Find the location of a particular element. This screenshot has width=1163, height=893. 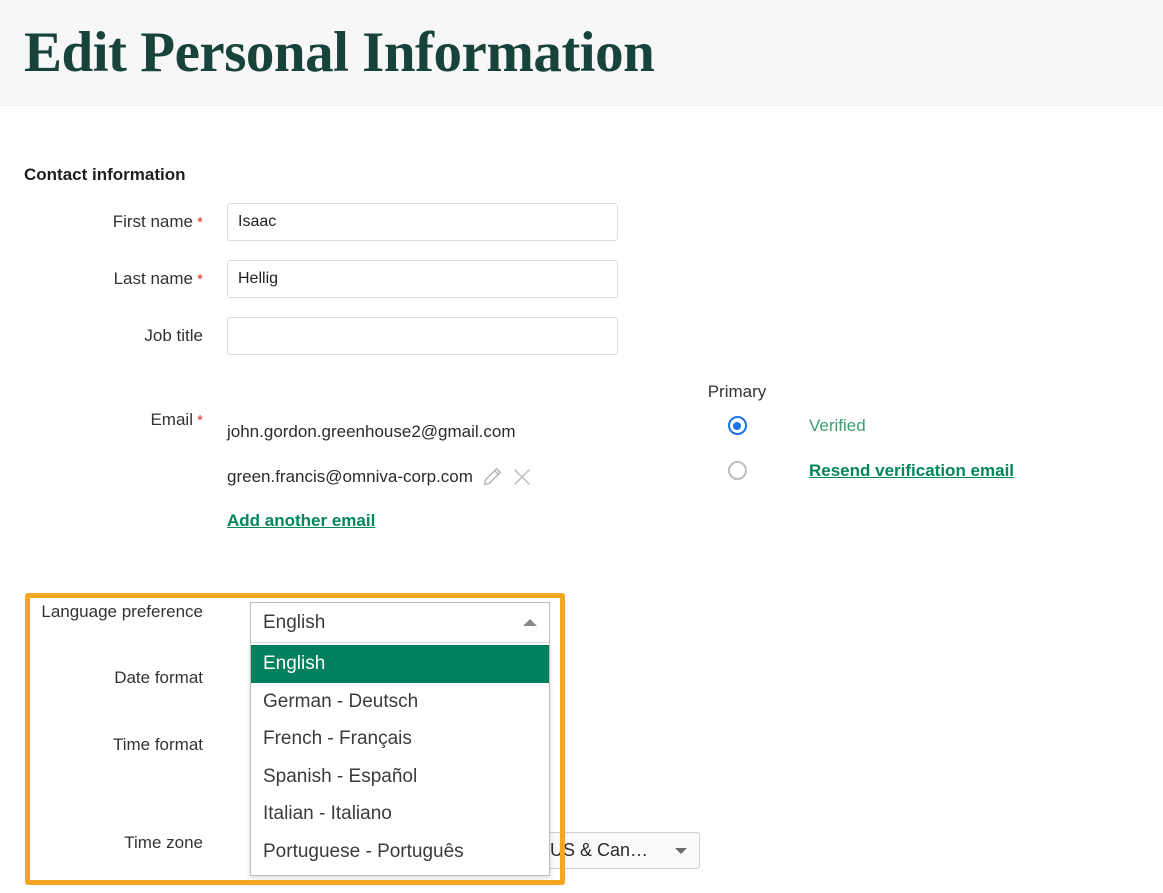

last-name-input is located at coordinates (422, 279).